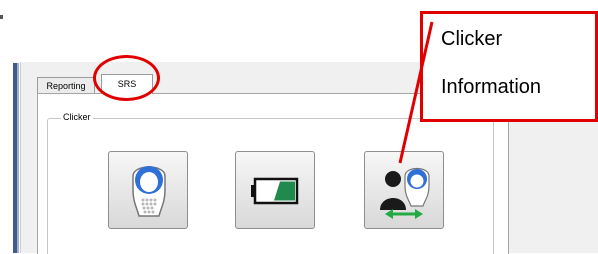 The width and height of the screenshot is (598, 254). Describe the element at coordinates (416, 92) in the screenshot. I see `callout-leader-line` at that location.